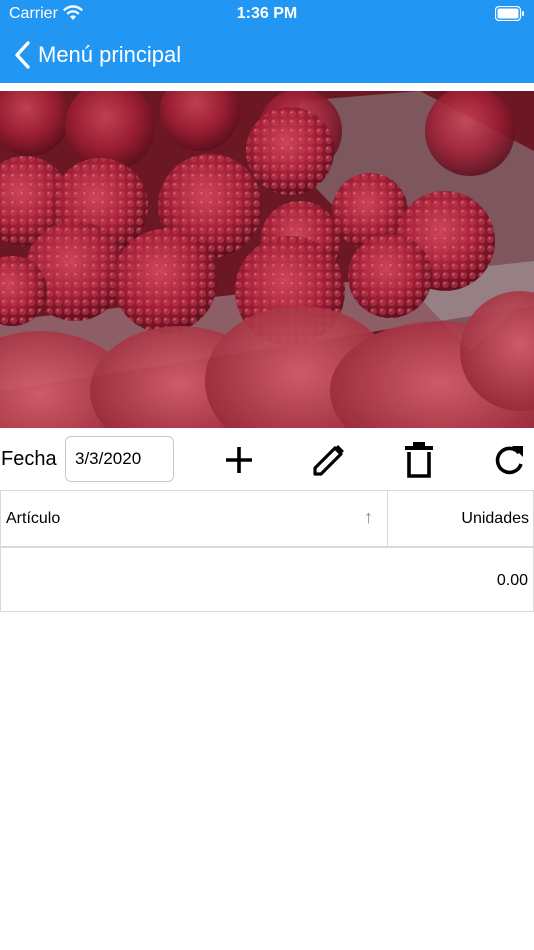  I want to click on column-header-articulo: Artículo ↑, so click(194, 519).